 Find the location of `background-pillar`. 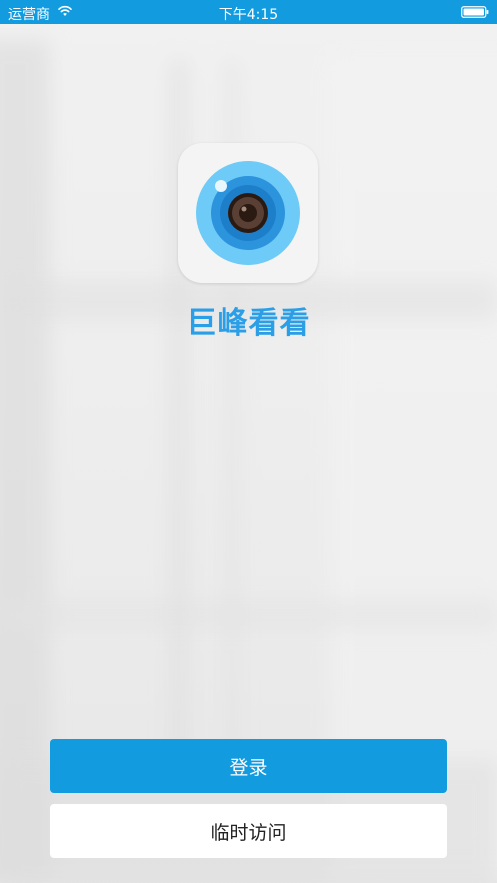

background-pillar is located at coordinates (25, 460).